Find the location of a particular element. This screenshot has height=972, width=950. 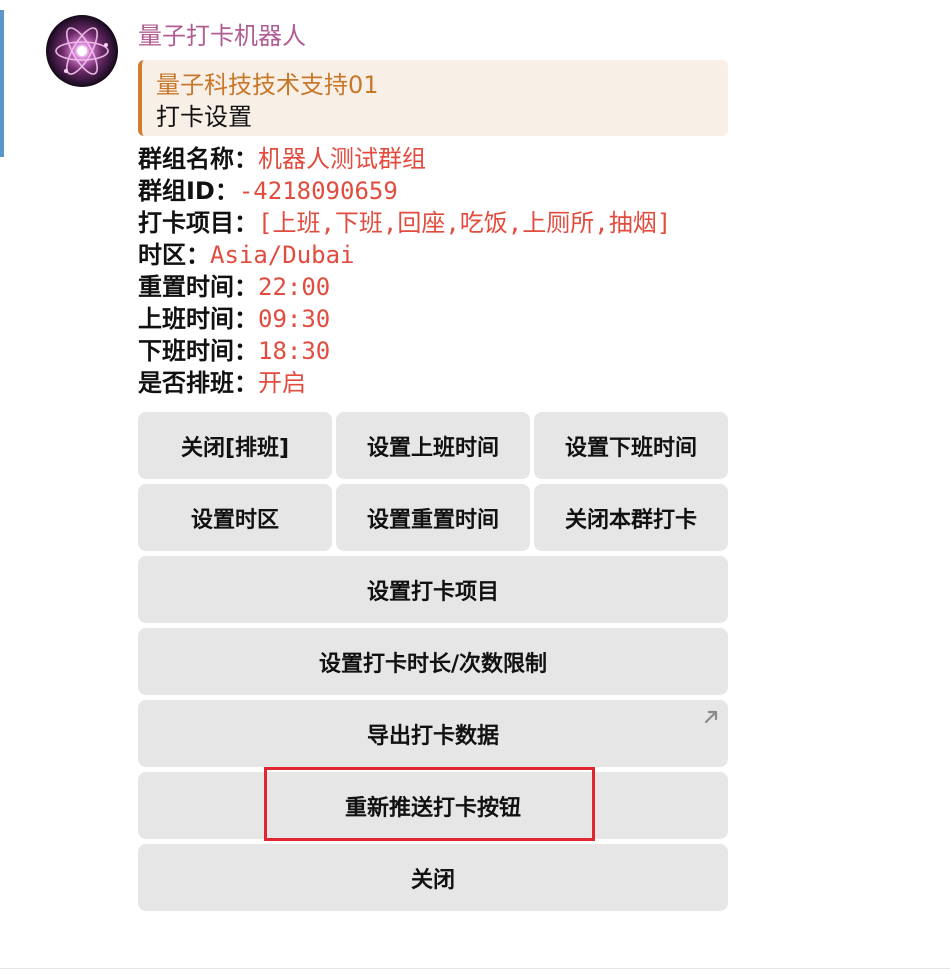

close-shift-button: 关闭[排班] is located at coordinates (235, 445).